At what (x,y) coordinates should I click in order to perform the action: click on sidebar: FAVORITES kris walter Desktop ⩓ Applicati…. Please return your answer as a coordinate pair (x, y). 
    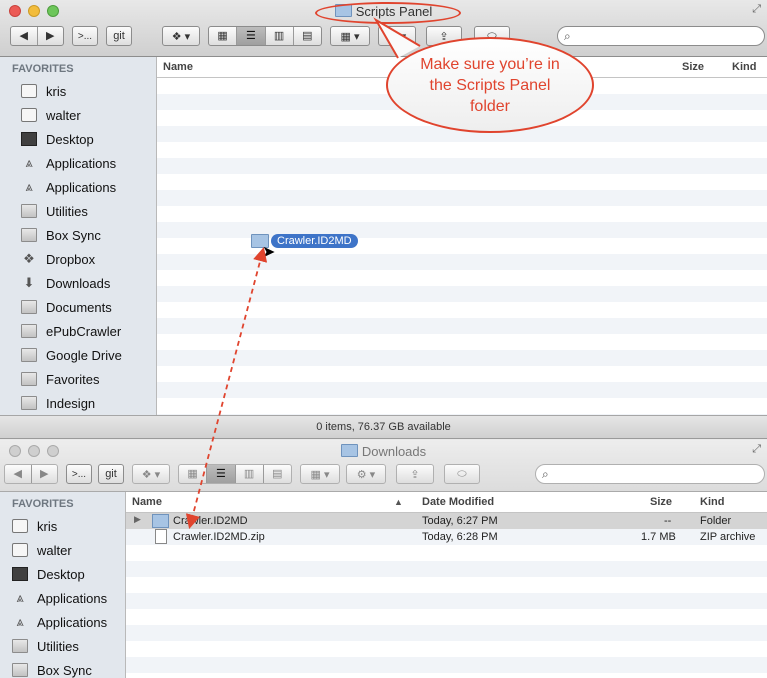
    Looking at the image, I should click on (78, 236).